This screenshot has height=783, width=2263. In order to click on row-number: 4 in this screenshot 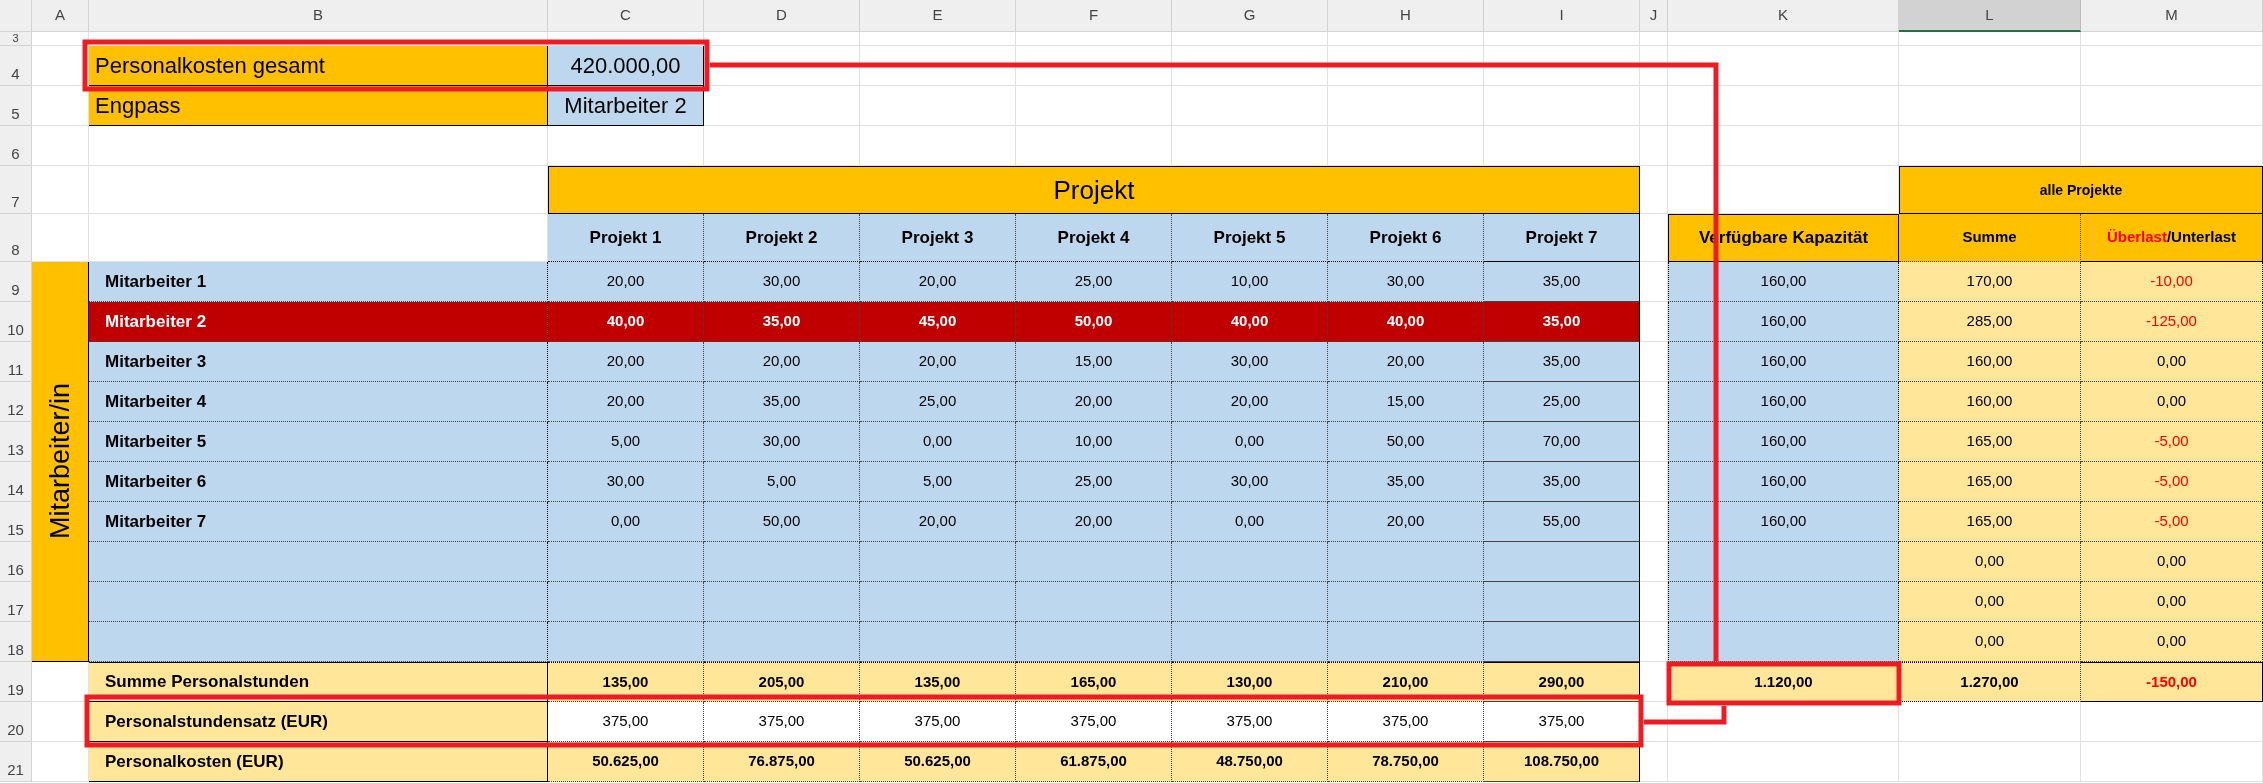, I will do `click(16, 66)`.